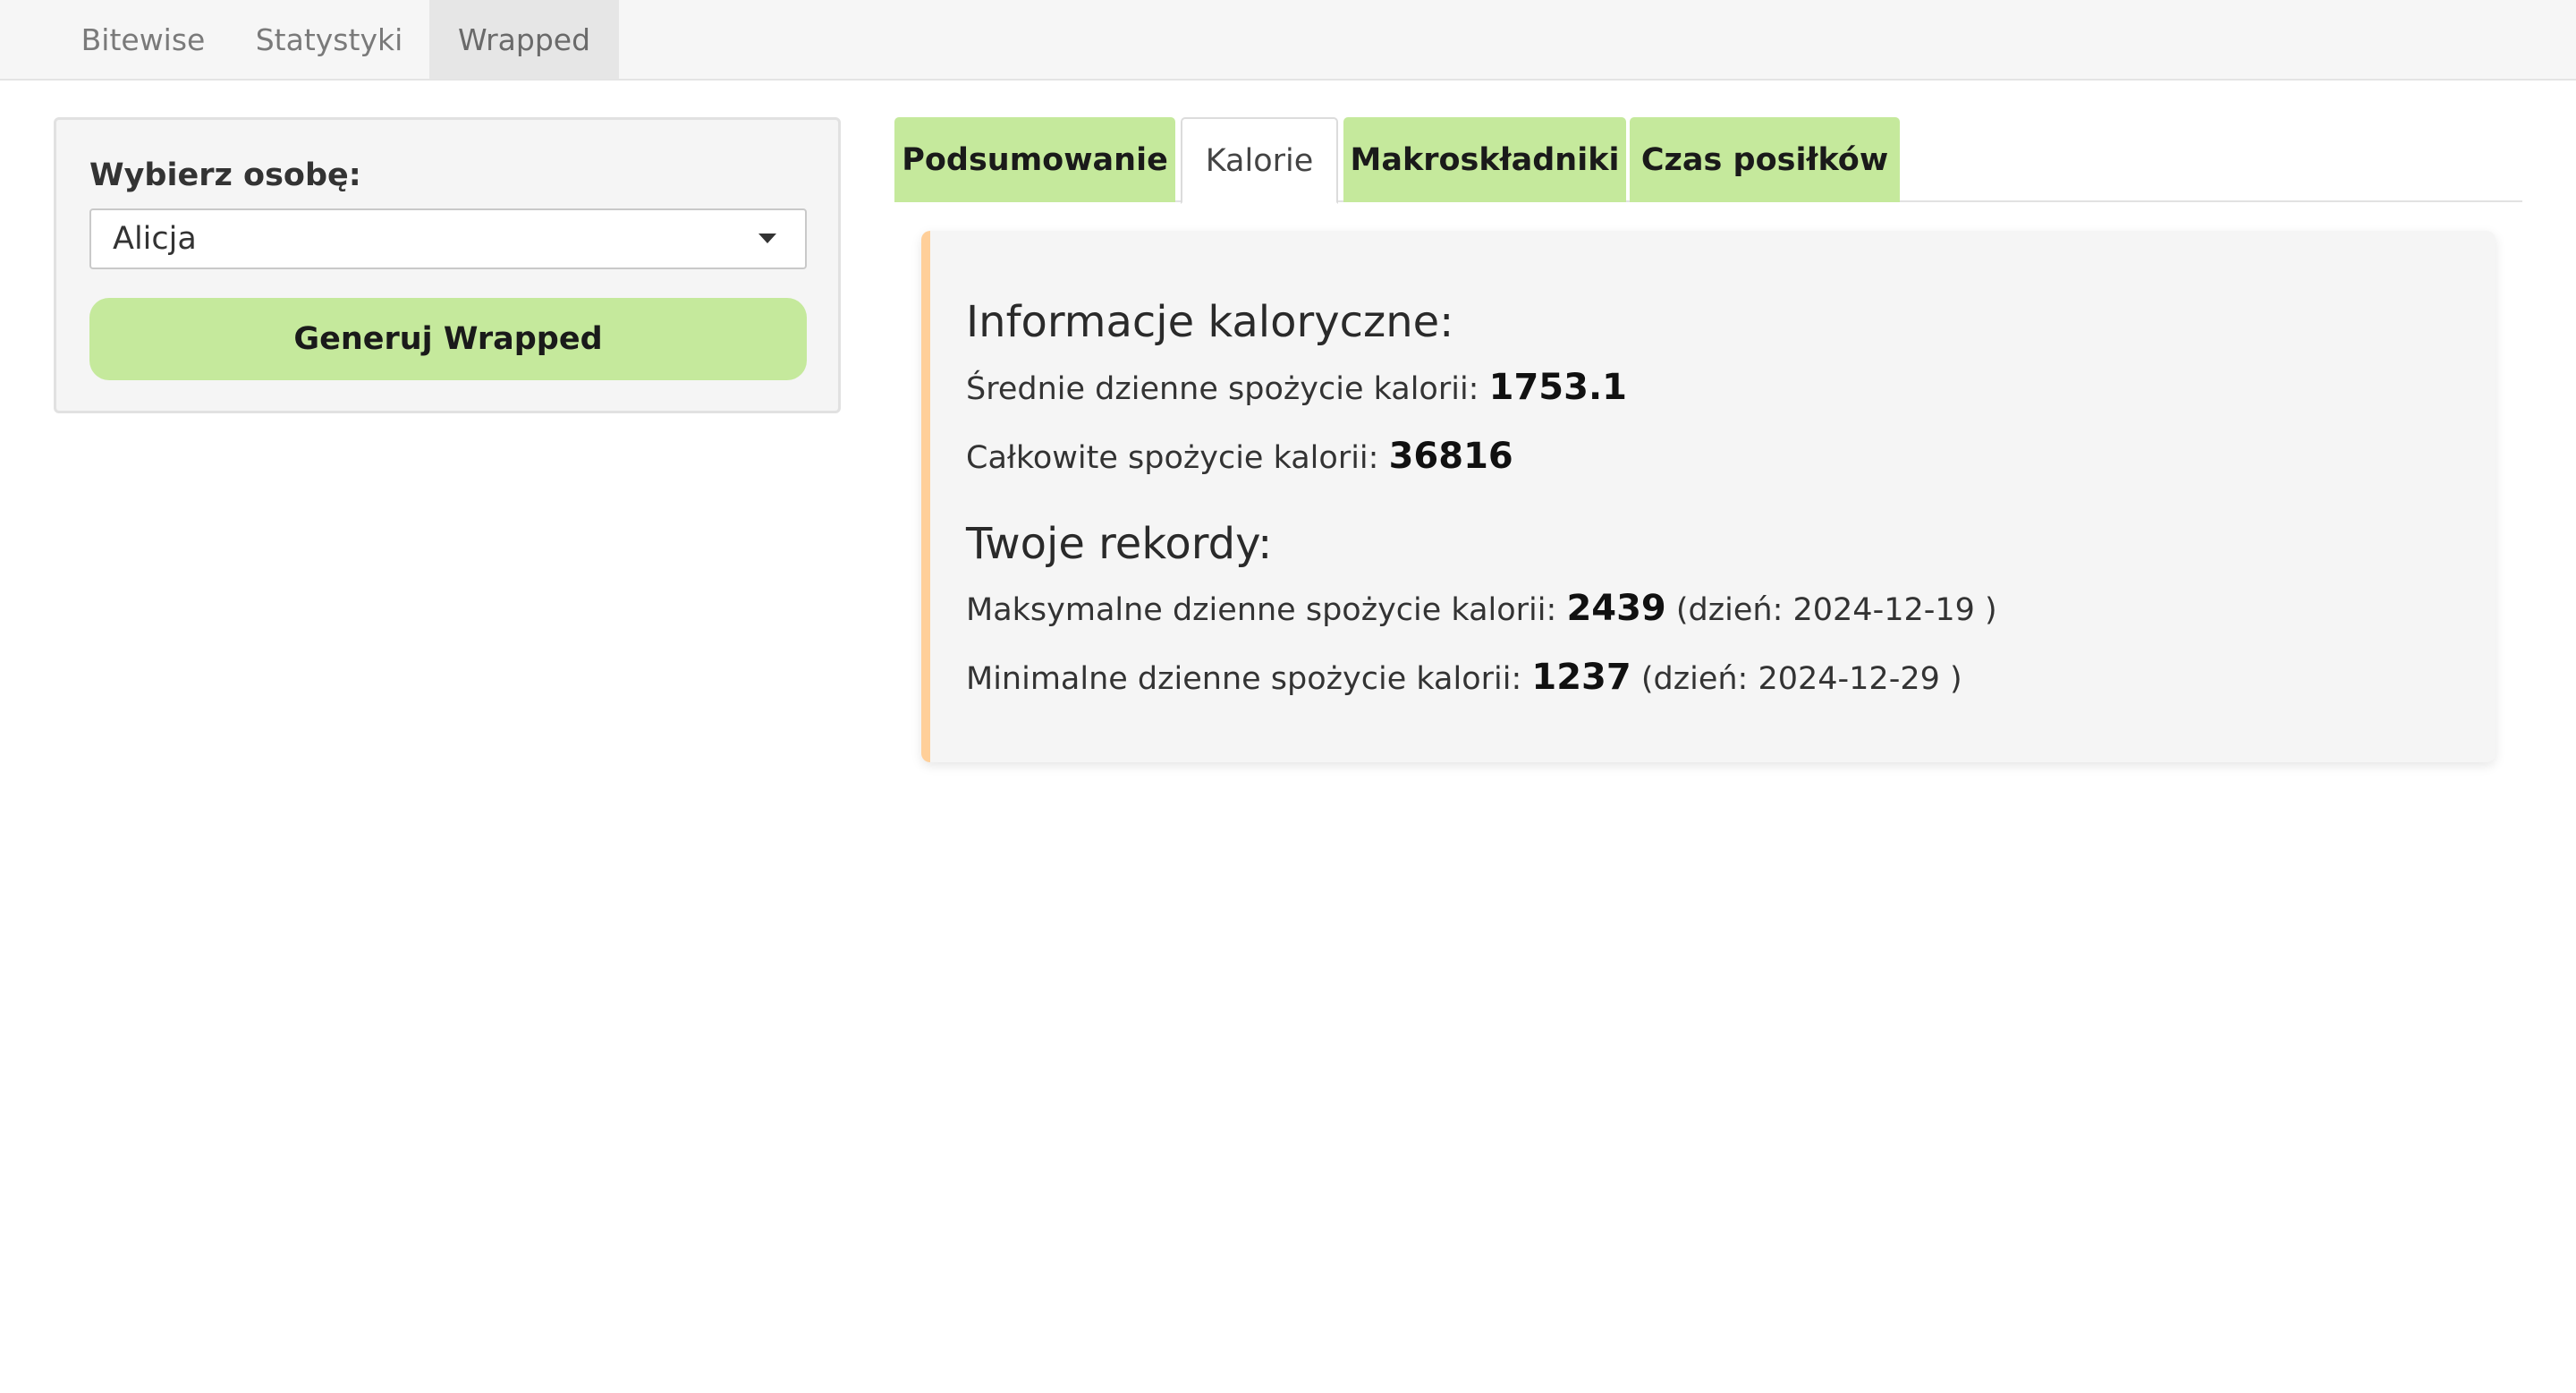 This screenshot has height=1393, width=2576. I want to click on total-calories-line: Całkowite spożycie kalorii: 36816, so click(1239, 456).